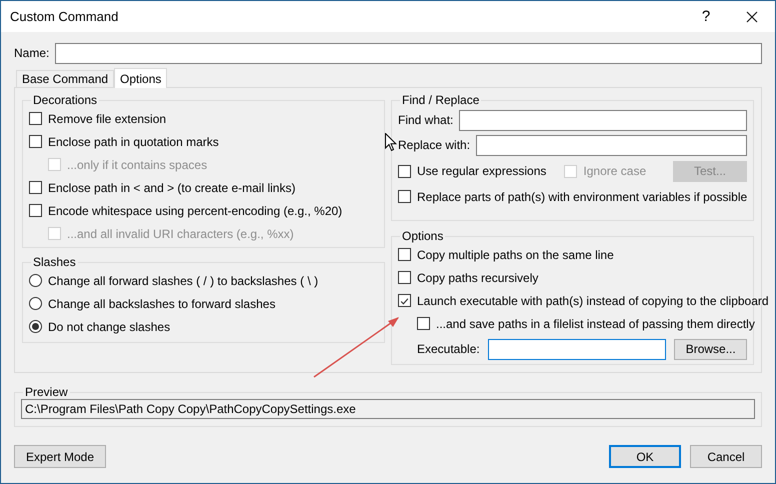 The width and height of the screenshot is (776, 484). Describe the element at coordinates (65, 78) in the screenshot. I see `tab: Base Command` at that location.